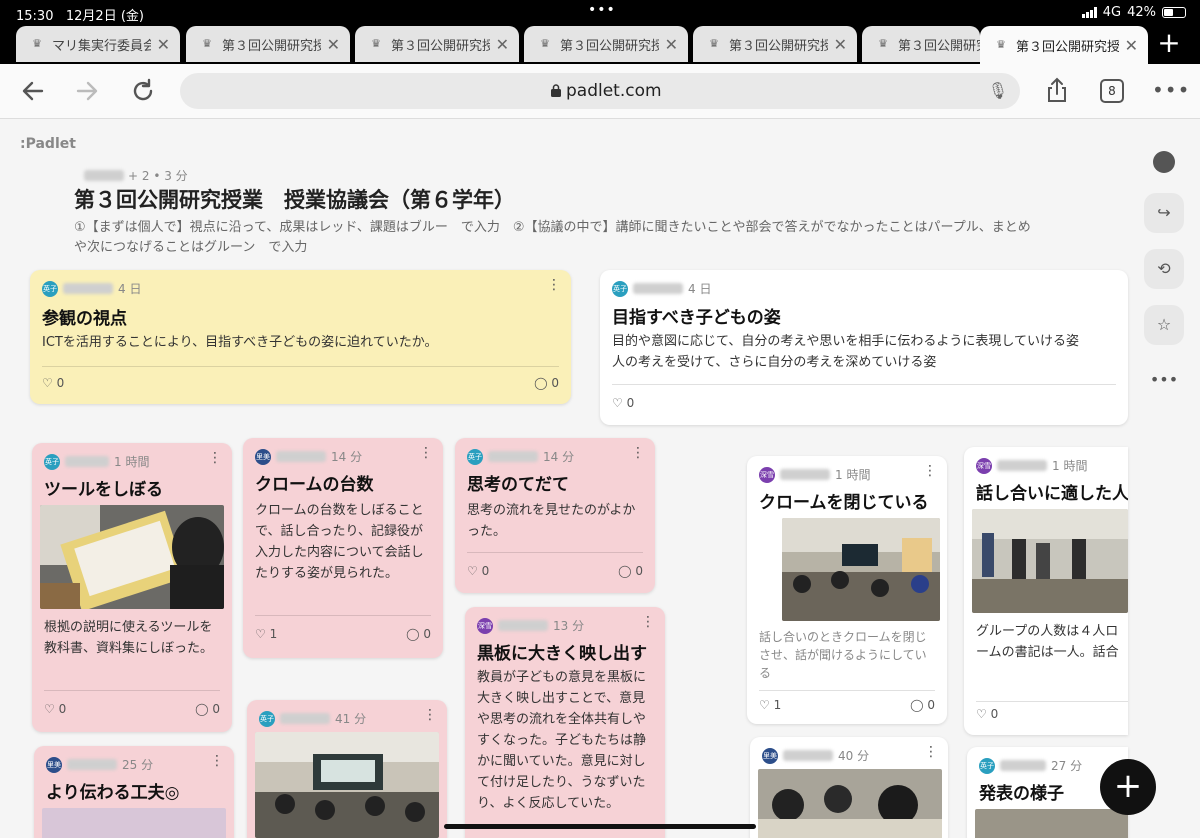  I want to click on post-header: 深雪 1 時間, so click(814, 474).